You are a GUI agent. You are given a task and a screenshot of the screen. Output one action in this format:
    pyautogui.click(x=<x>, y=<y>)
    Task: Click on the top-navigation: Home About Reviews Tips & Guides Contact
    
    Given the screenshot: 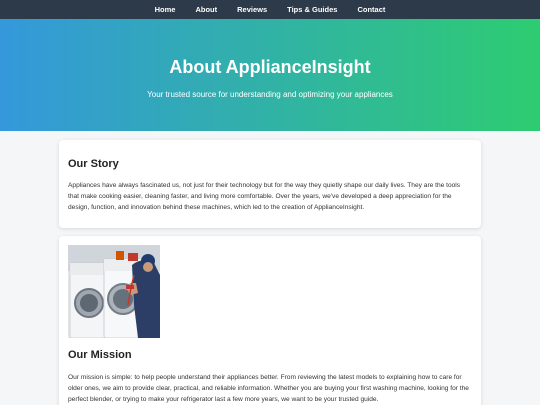 What is the action you would take?
    pyautogui.click(x=270, y=9)
    